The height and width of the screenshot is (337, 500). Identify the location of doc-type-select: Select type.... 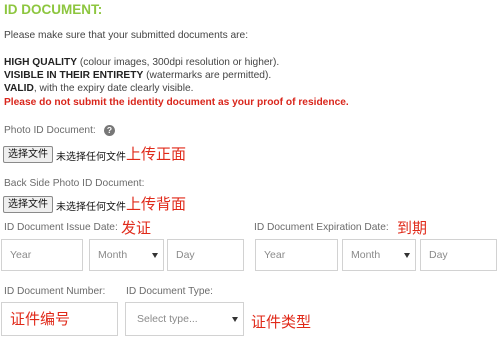
(184, 319).